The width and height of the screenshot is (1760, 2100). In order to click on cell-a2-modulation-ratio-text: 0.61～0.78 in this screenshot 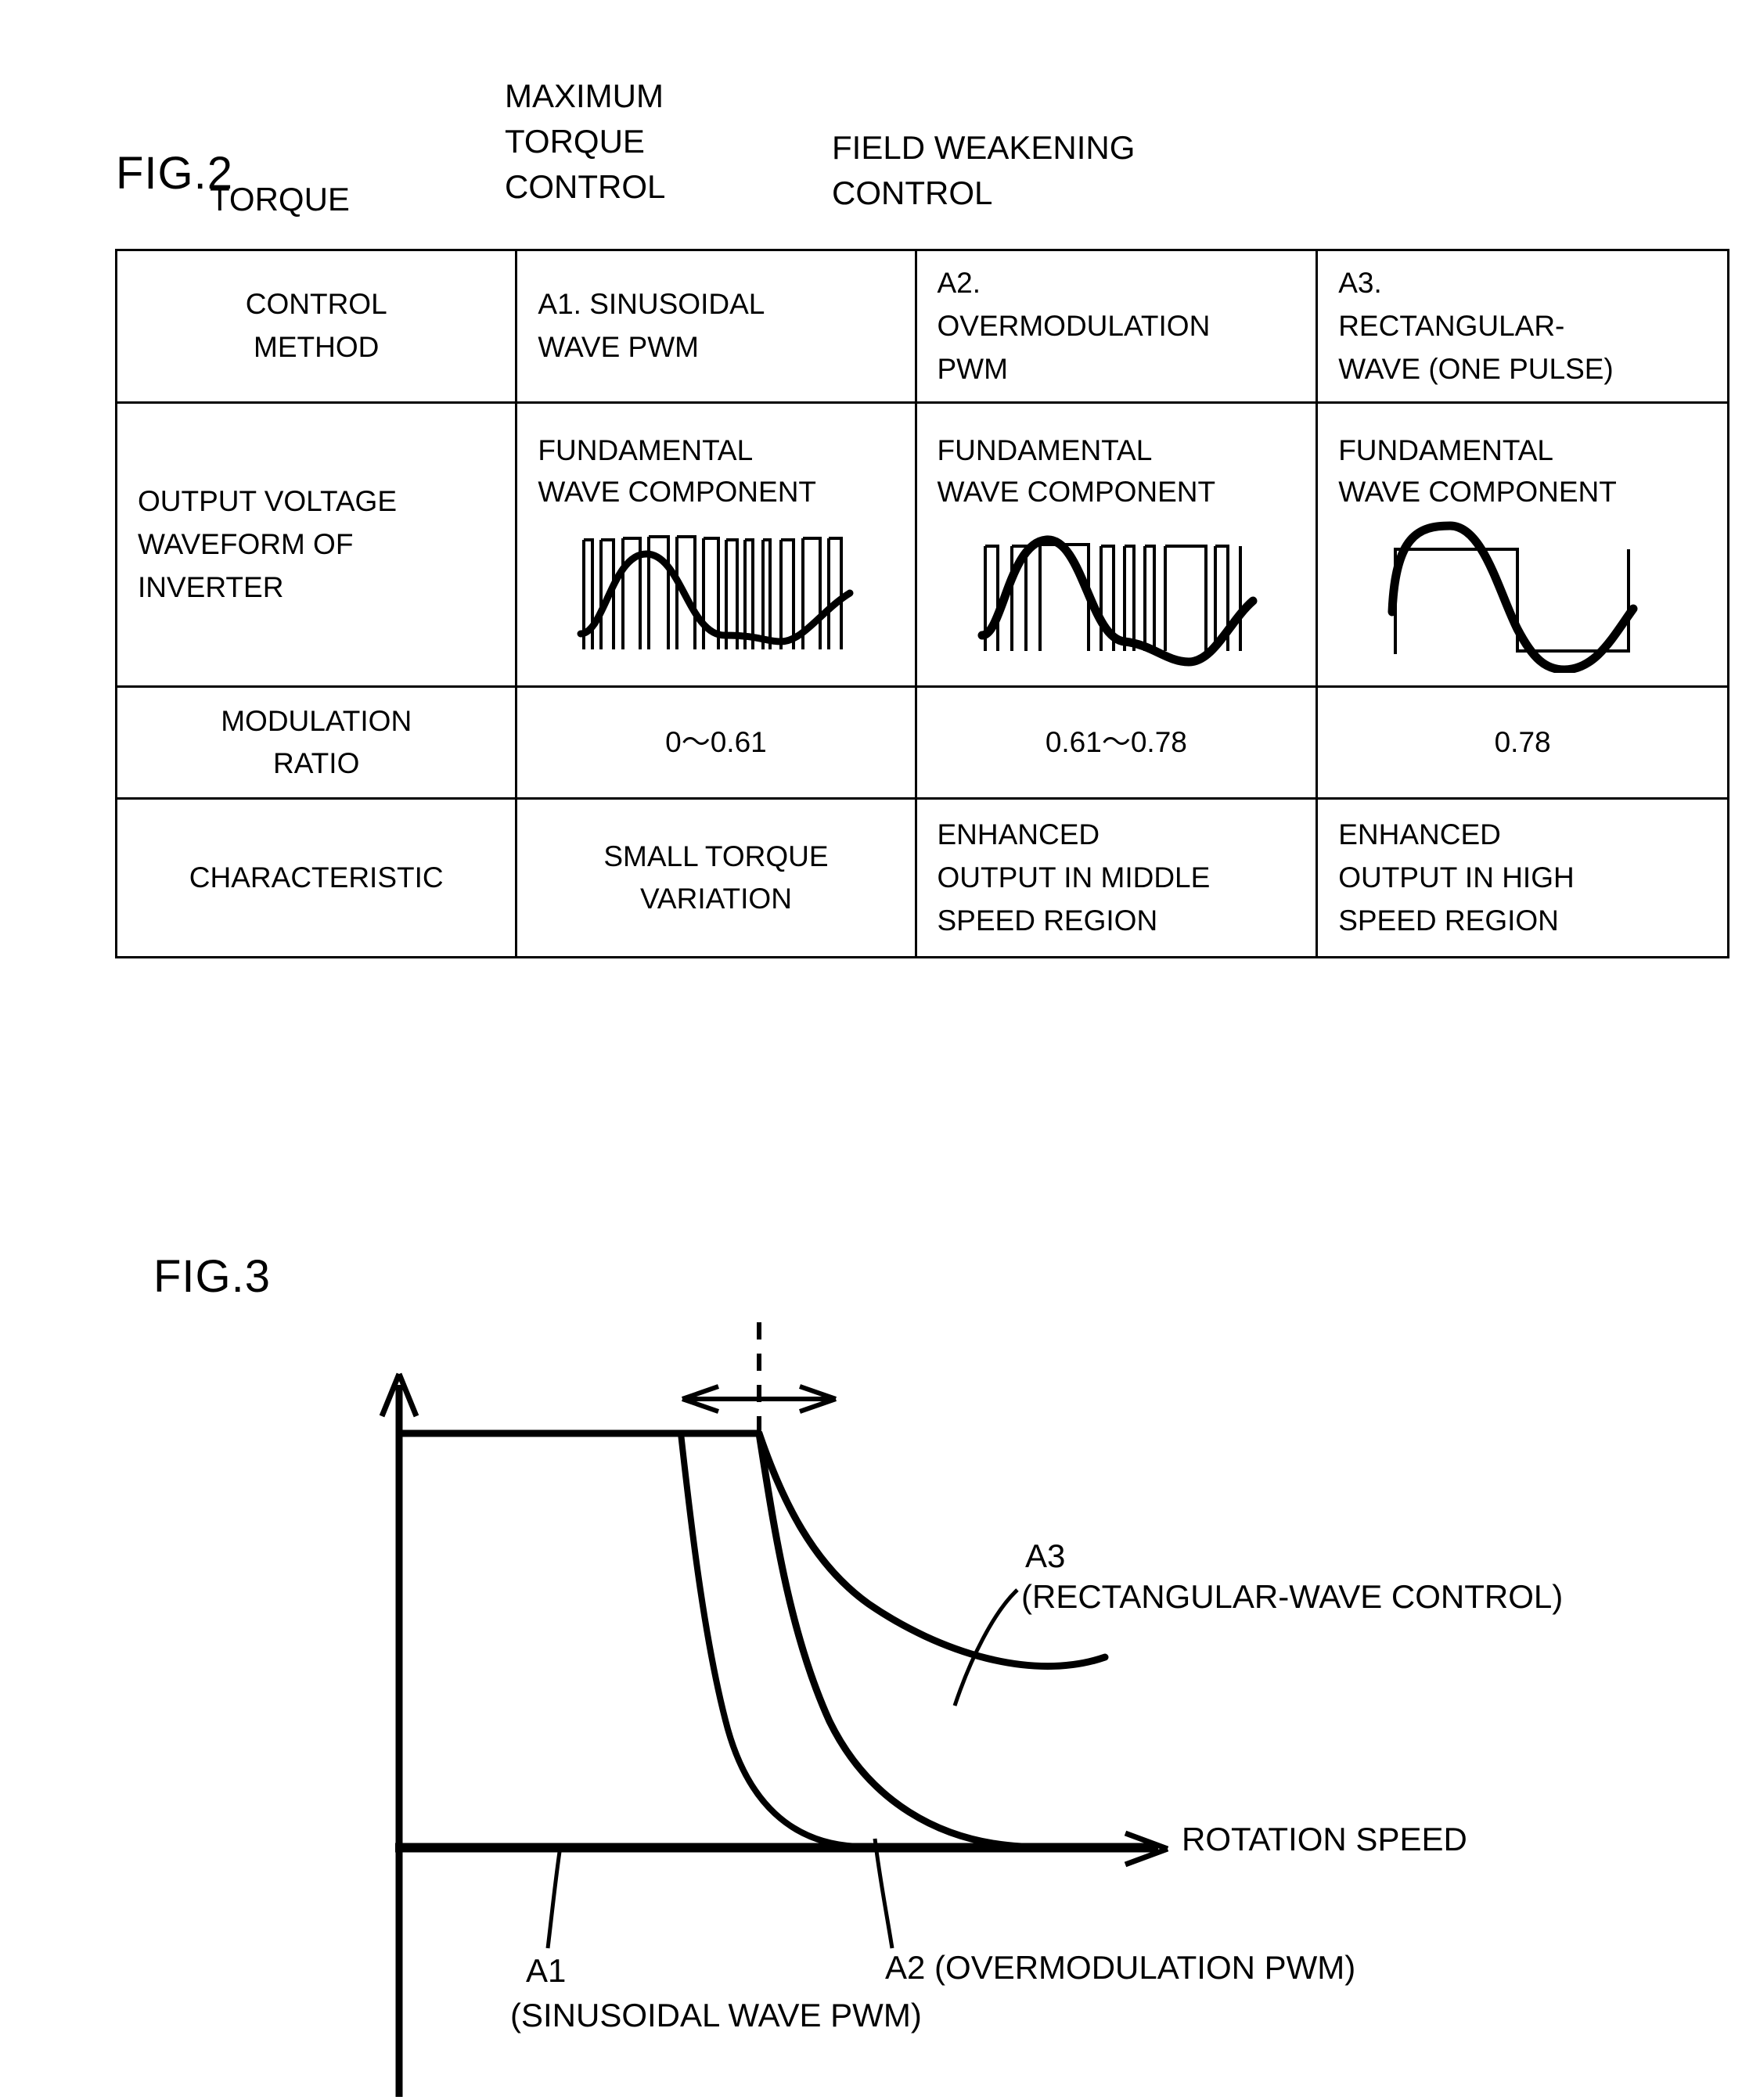, I will do `click(1116, 741)`.